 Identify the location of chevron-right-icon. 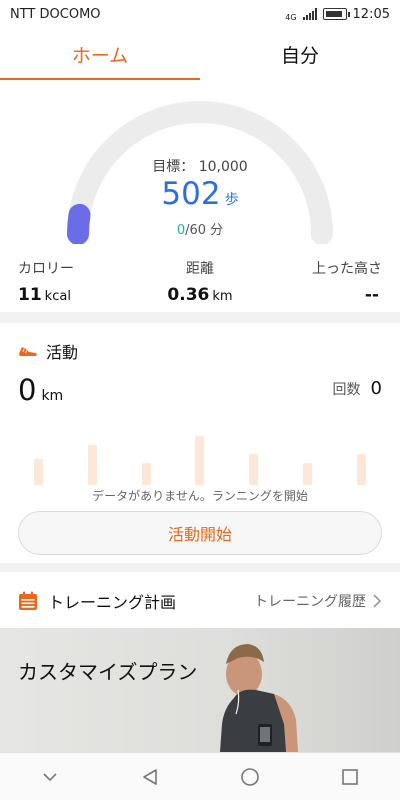
(377, 601).